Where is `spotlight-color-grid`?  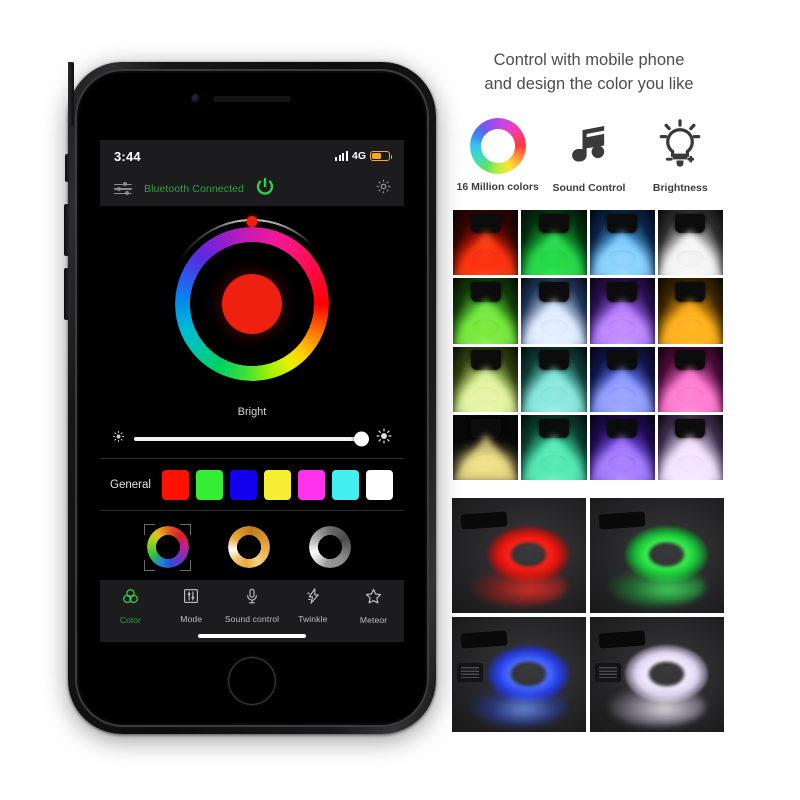
spotlight-color-grid is located at coordinates (588, 345).